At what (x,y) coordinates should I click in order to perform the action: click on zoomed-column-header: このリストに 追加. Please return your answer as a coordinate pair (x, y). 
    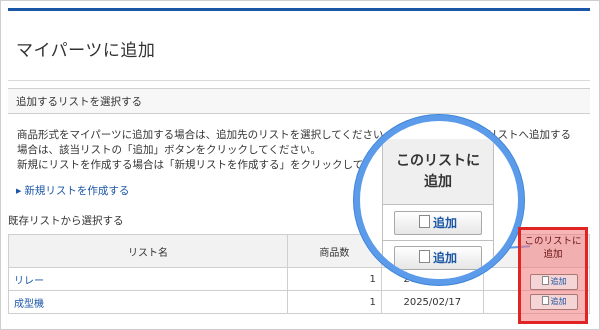
    Looking at the image, I should click on (438, 172).